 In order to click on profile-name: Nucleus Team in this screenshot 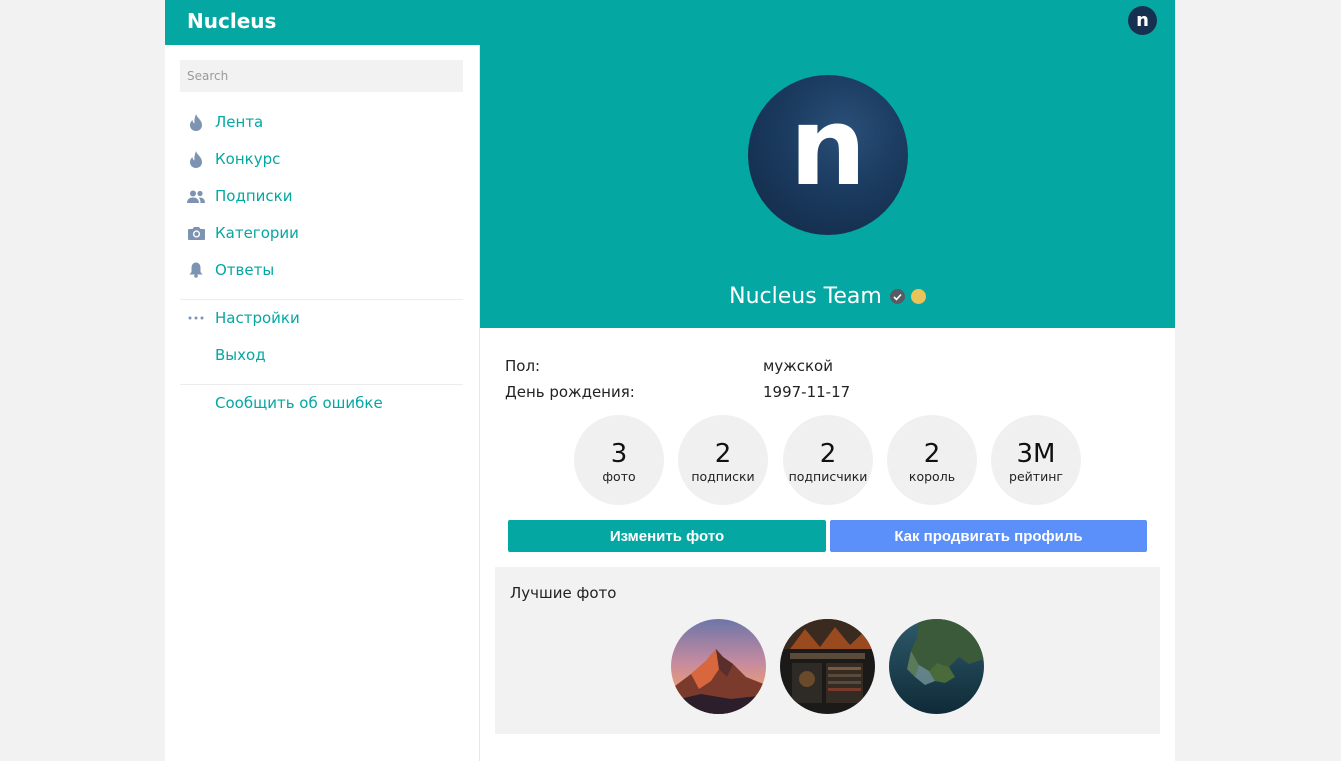, I will do `click(805, 296)`.